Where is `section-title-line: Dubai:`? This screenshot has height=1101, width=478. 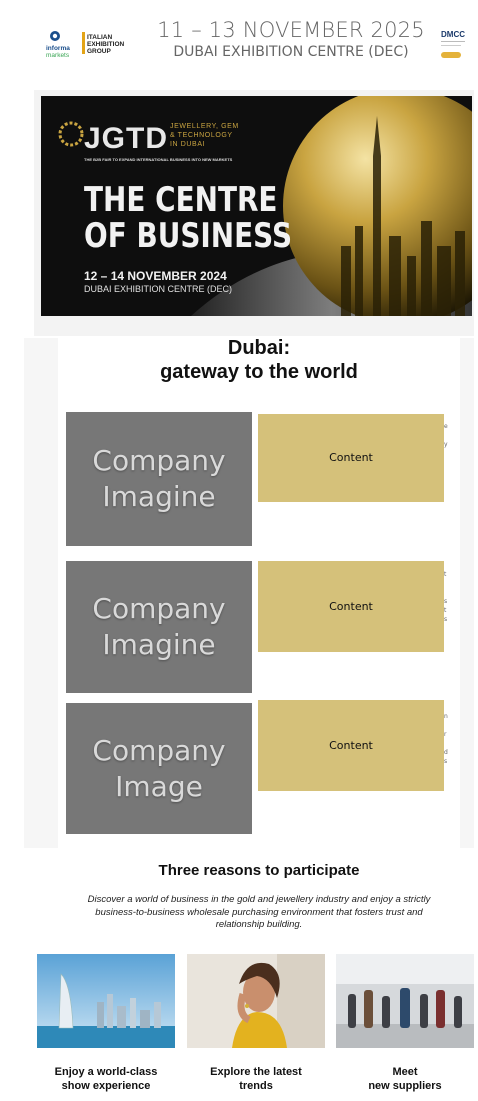
section-title-line: Dubai: is located at coordinates (259, 348).